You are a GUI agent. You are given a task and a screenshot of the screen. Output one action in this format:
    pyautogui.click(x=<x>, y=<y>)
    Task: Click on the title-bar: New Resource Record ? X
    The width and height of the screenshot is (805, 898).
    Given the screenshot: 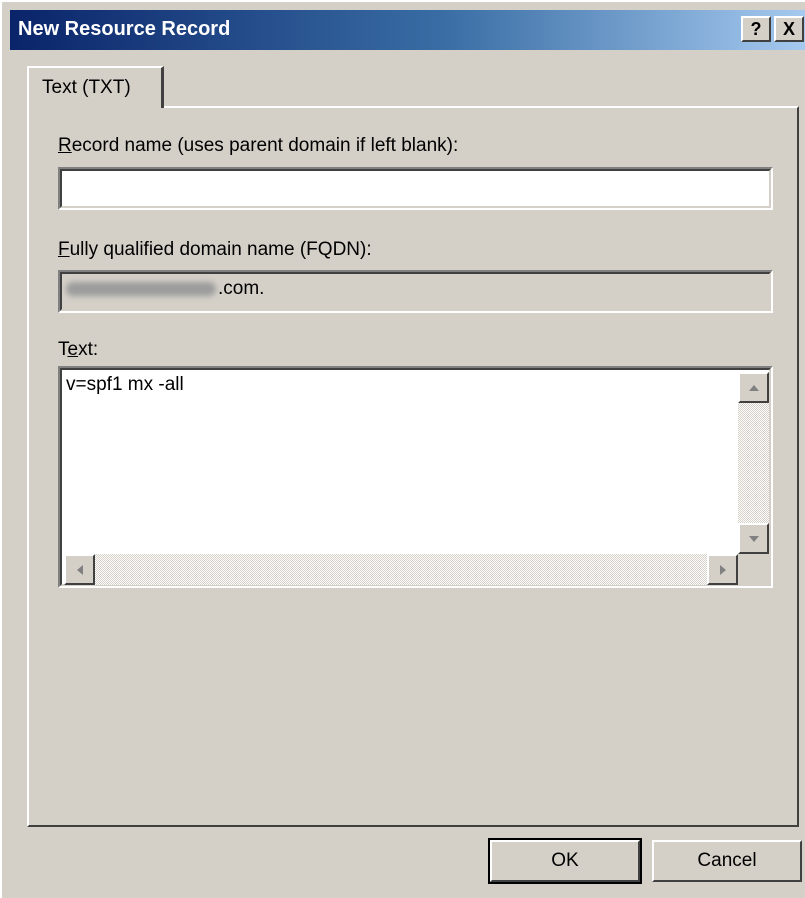 What is the action you would take?
    pyautogui.click(x=407, y=30)
    